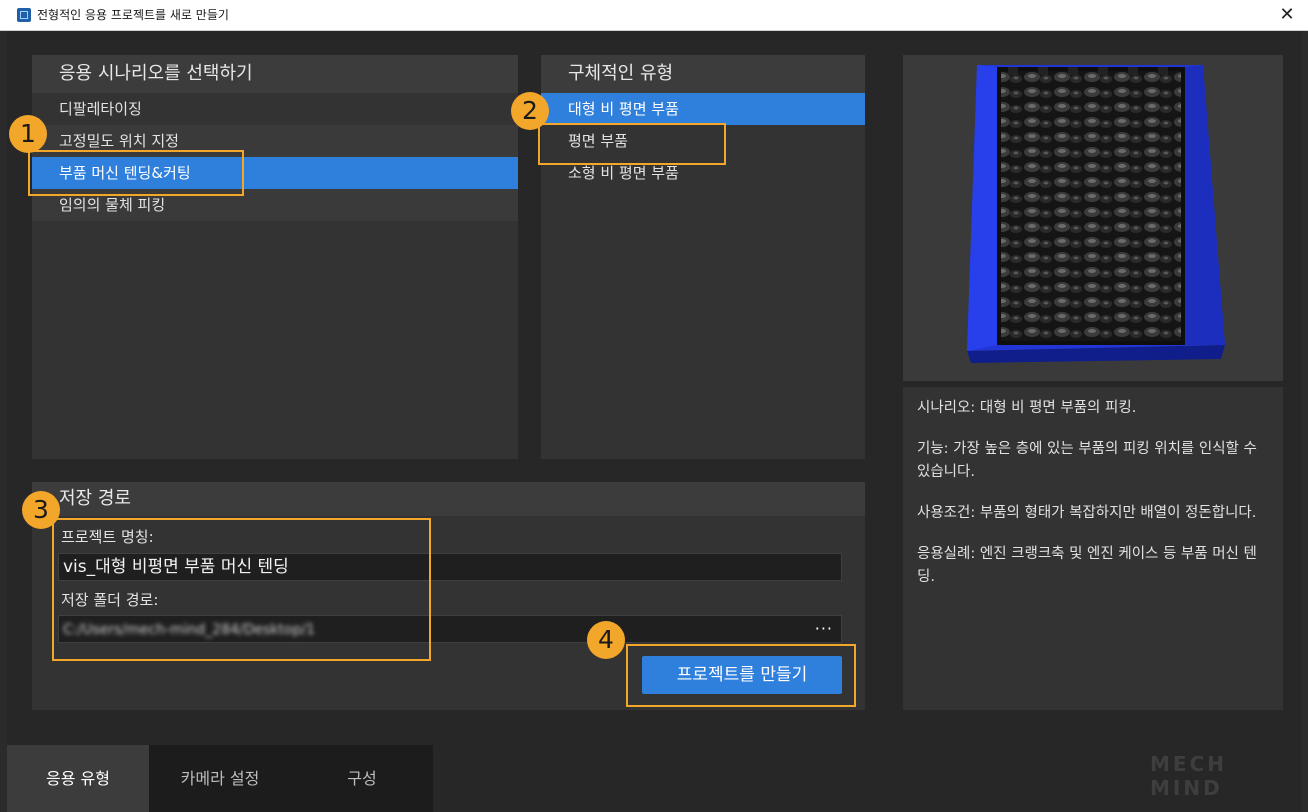 The height and width of the screenshot is (812, 1308). I want to click on step-badge-3: 3, so click(41, 510).